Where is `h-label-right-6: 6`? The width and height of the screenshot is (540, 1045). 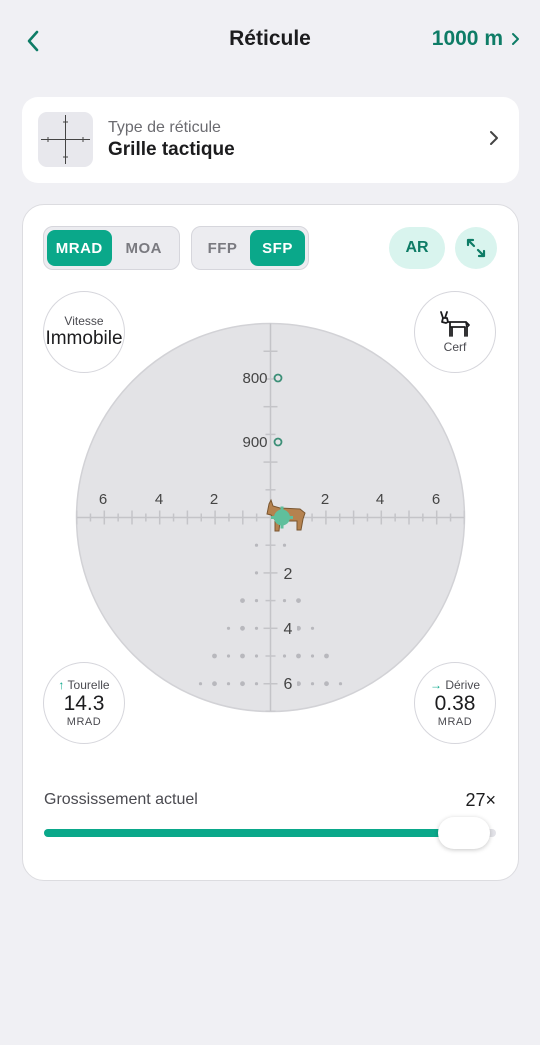
h-label-right-6: 6 is located at coordinates (436, 499).